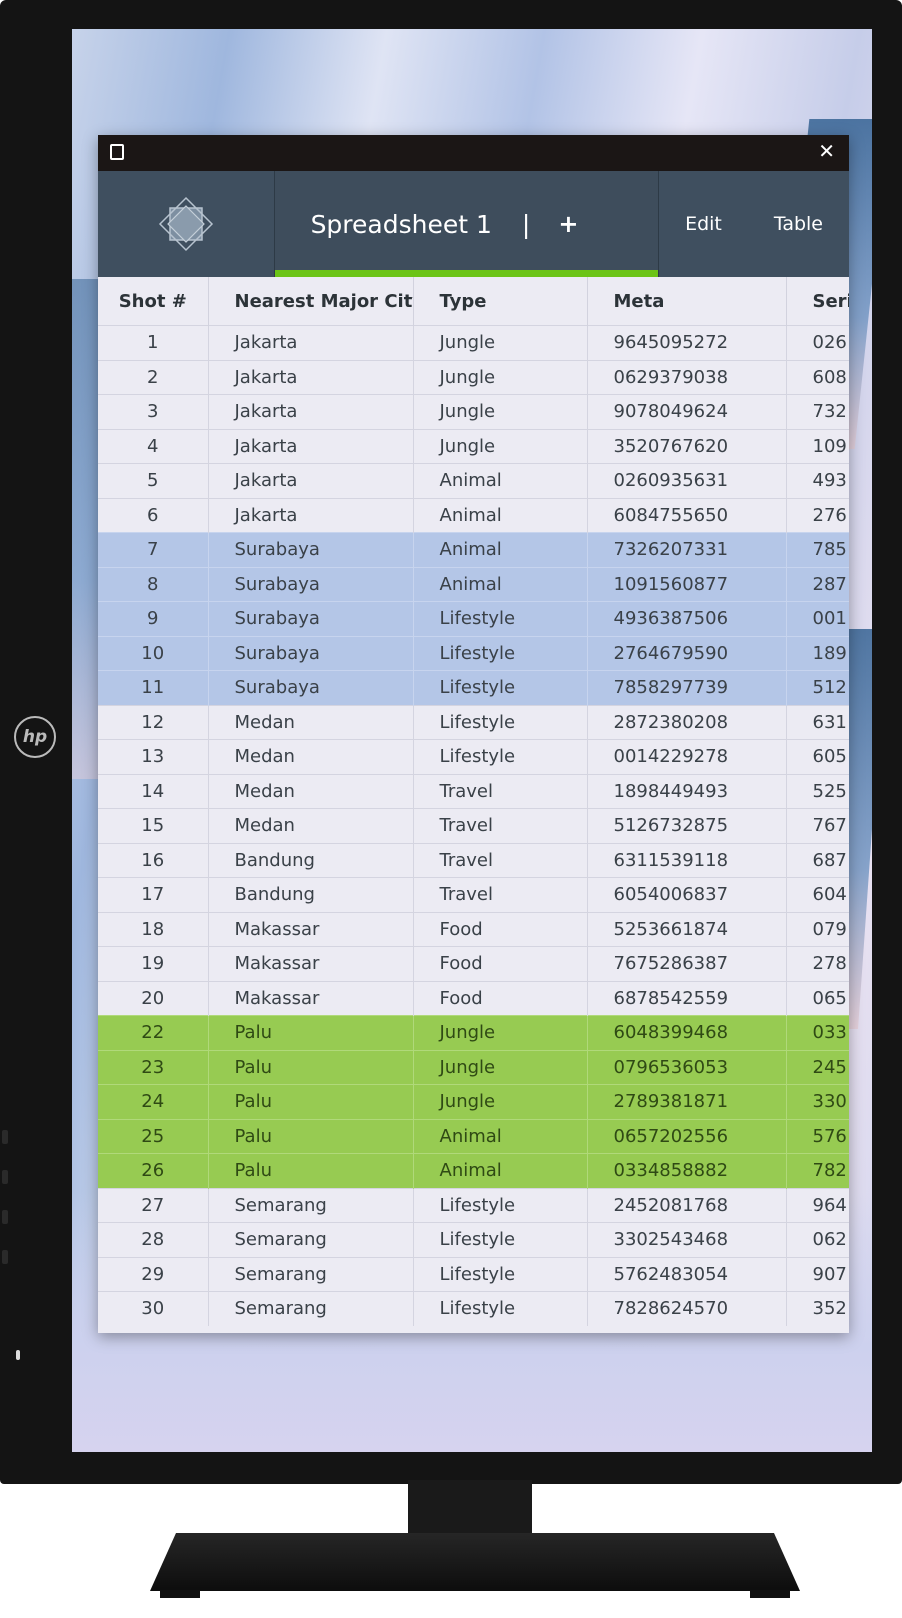 The image size is (902, 1618). What do you see at coordinates (153, 756) in the screenshot?
I see `cell-shot: 13` at bounding box center [153, 756].